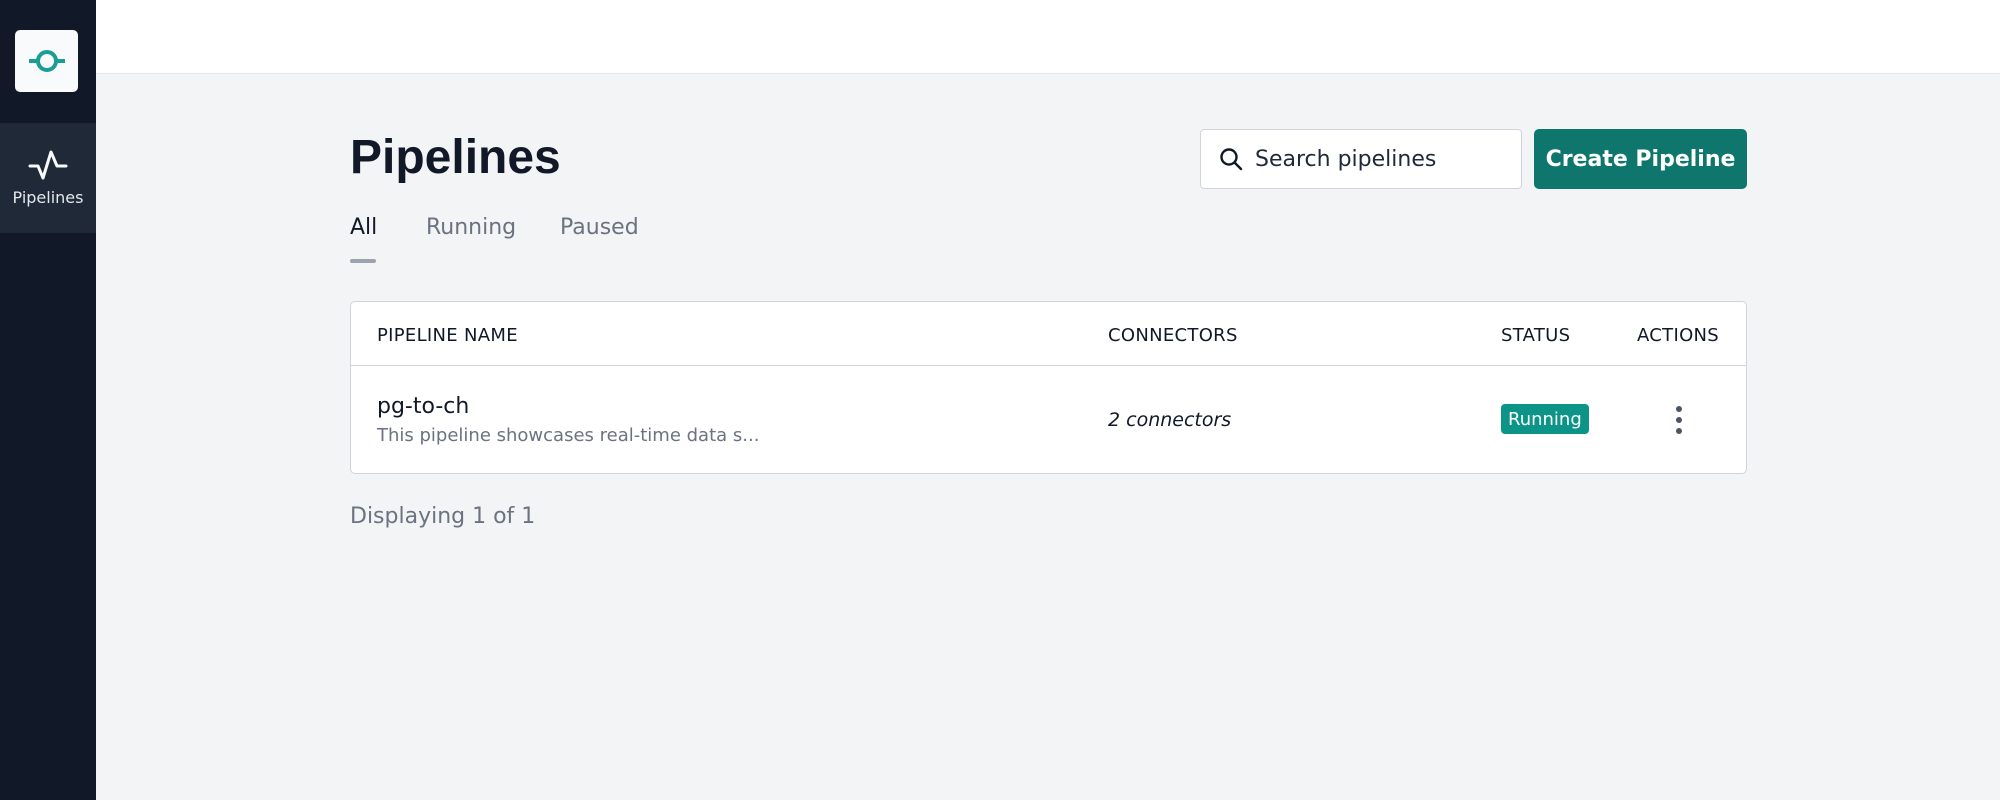 This screenshot has height=800, width=2000. What do you see at coordinates (1048, 37) in the screenshot?
I see `top-bar` at bounding box center [1048, 37].